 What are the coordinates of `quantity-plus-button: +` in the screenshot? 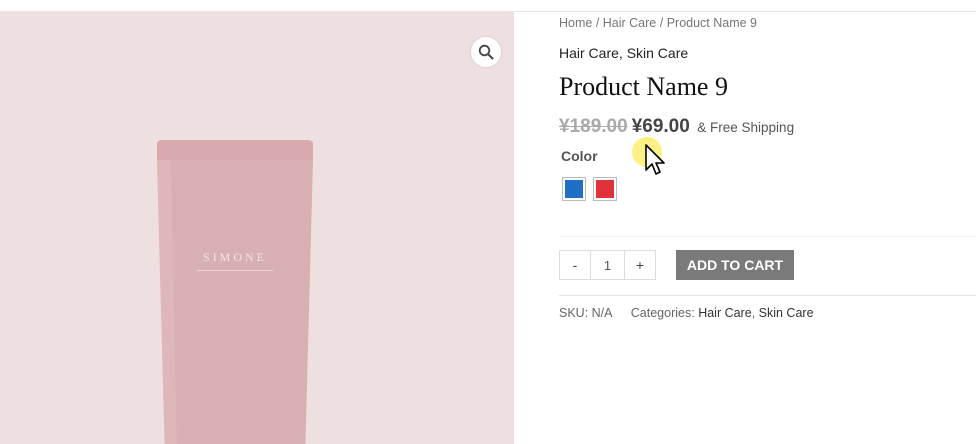 It's located at (640, 265).